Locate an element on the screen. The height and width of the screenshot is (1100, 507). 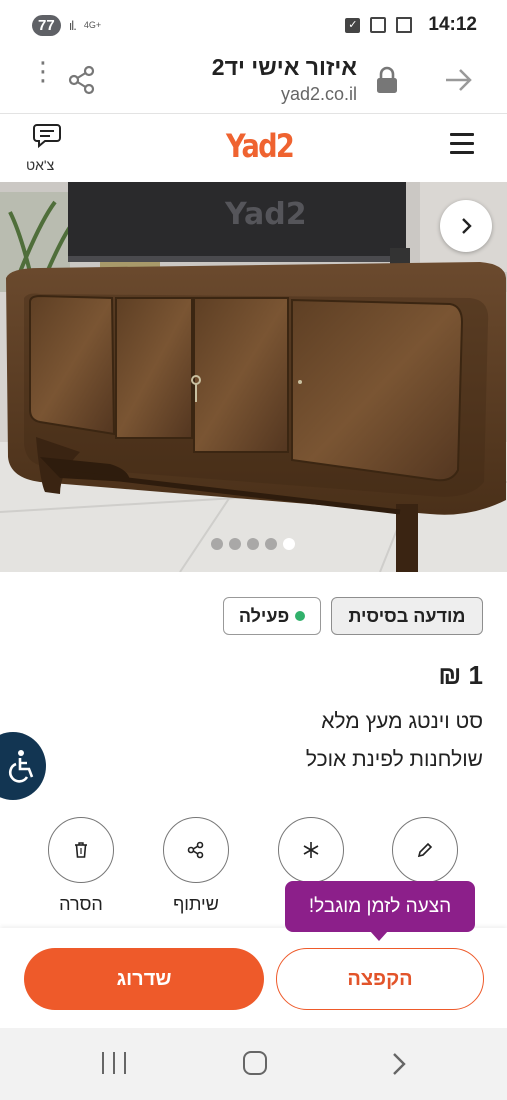
signal-icon: ıl. is located at coordinates (72, 25).